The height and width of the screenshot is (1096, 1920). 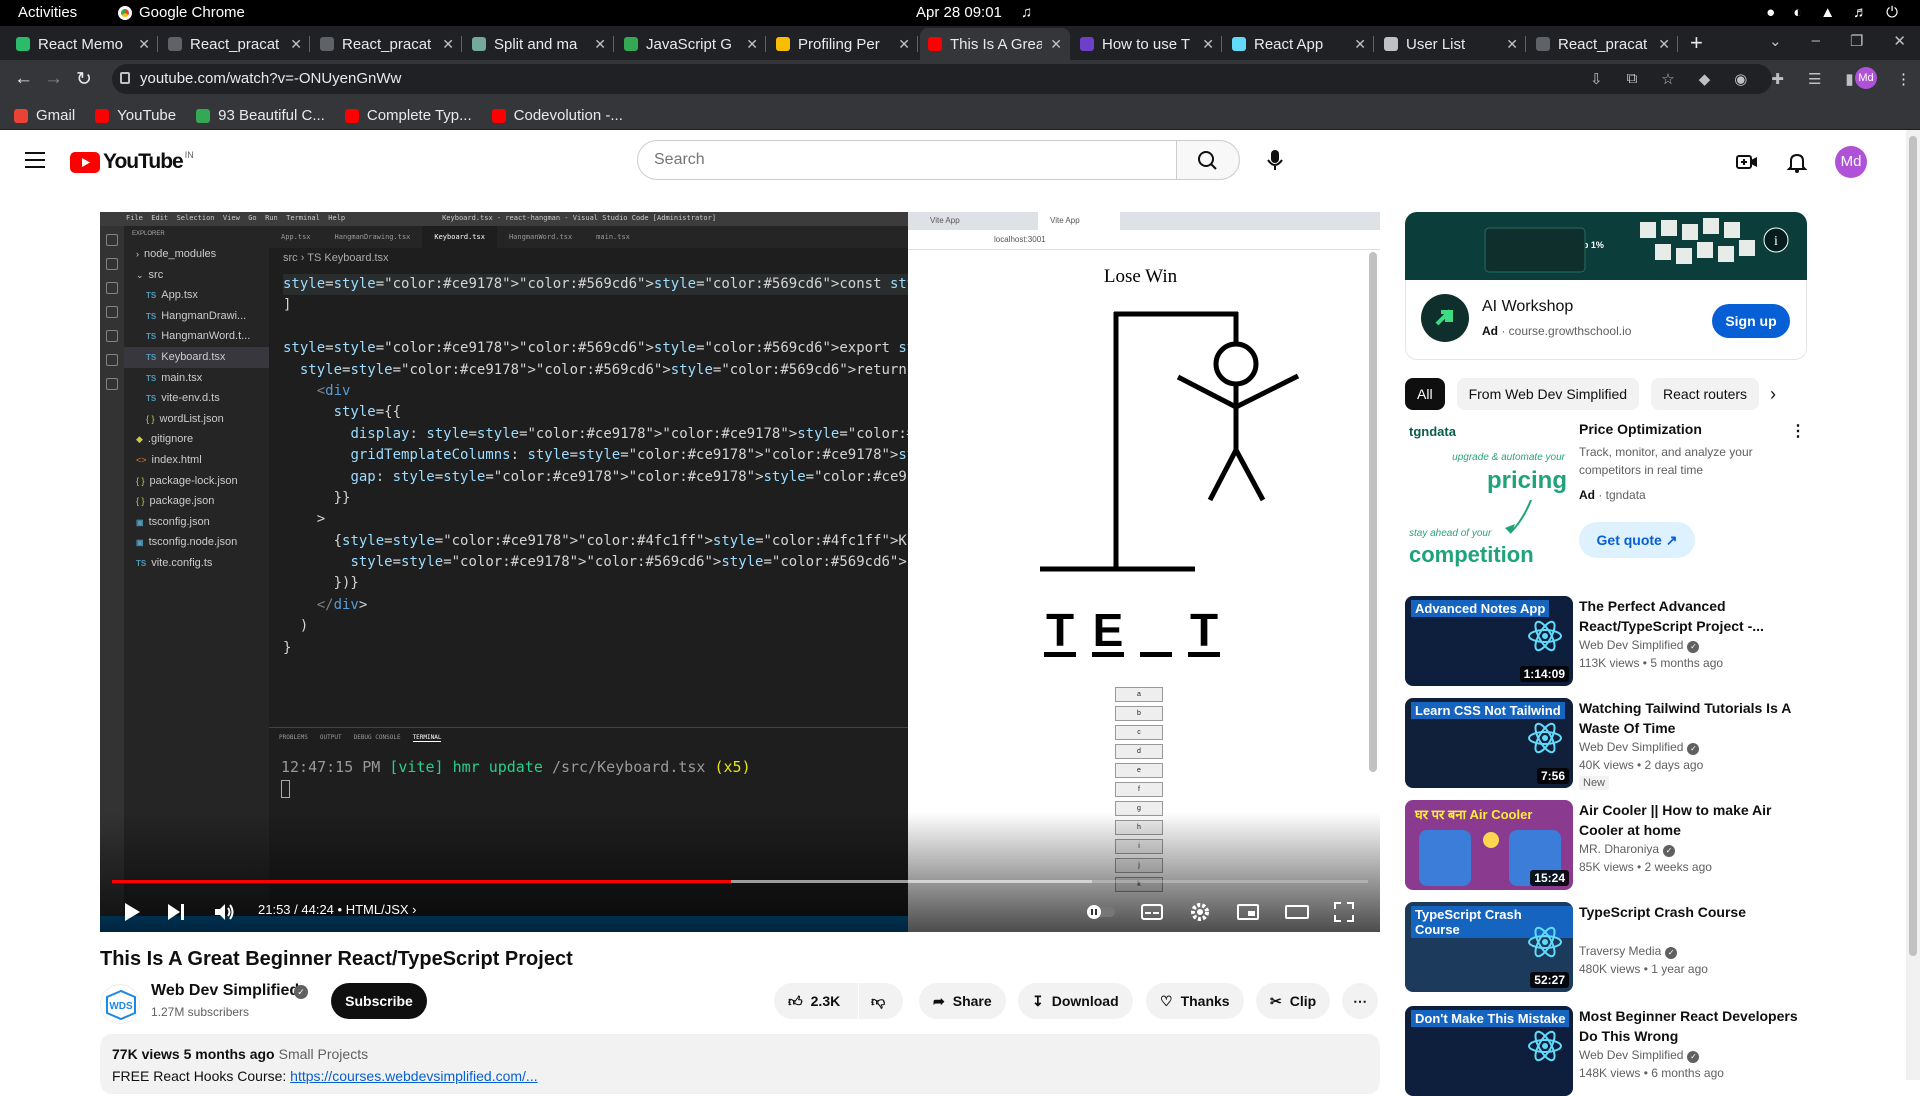 What do you see at coordinates (225, 991) in the screenshot?
I see `channel-name: Web Dev Simplified` at bounding box center [225, 991].